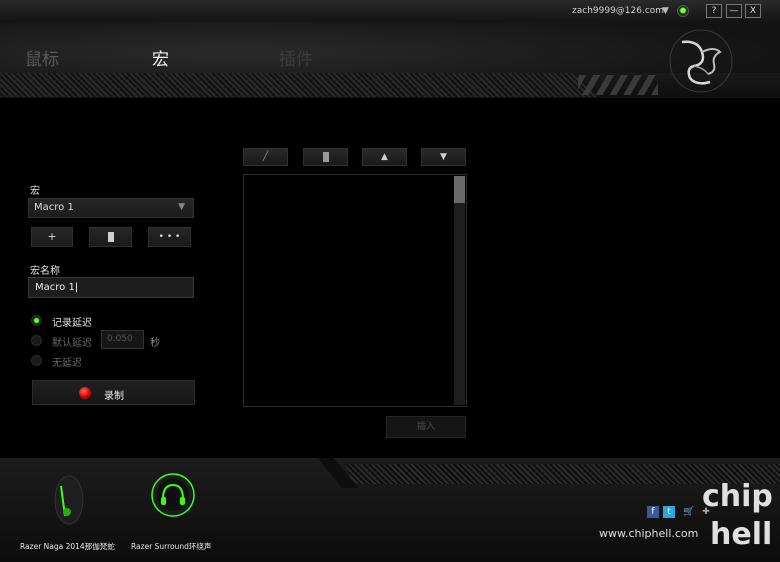  Describe the element at coordinates (85, 393) in the screenshot. I see `record-icon` at that location.